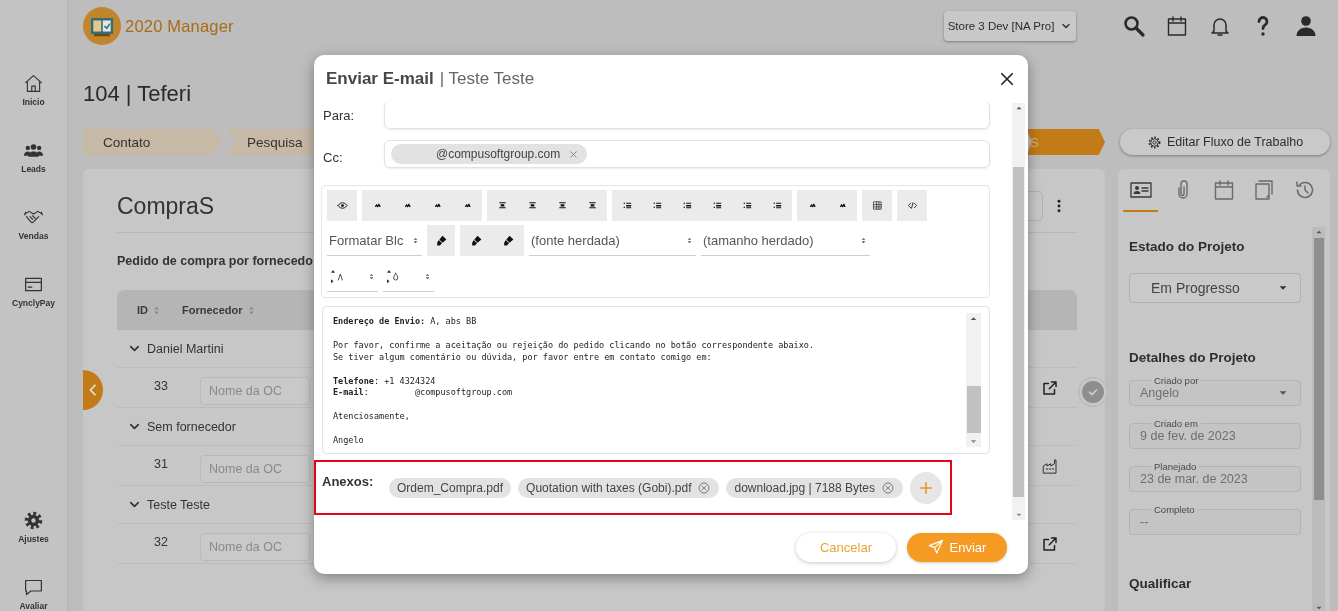  What do you see at coordinates (1093, 392) in the screenshot?
I see `complete-button` at bounding box center [1093, 392].